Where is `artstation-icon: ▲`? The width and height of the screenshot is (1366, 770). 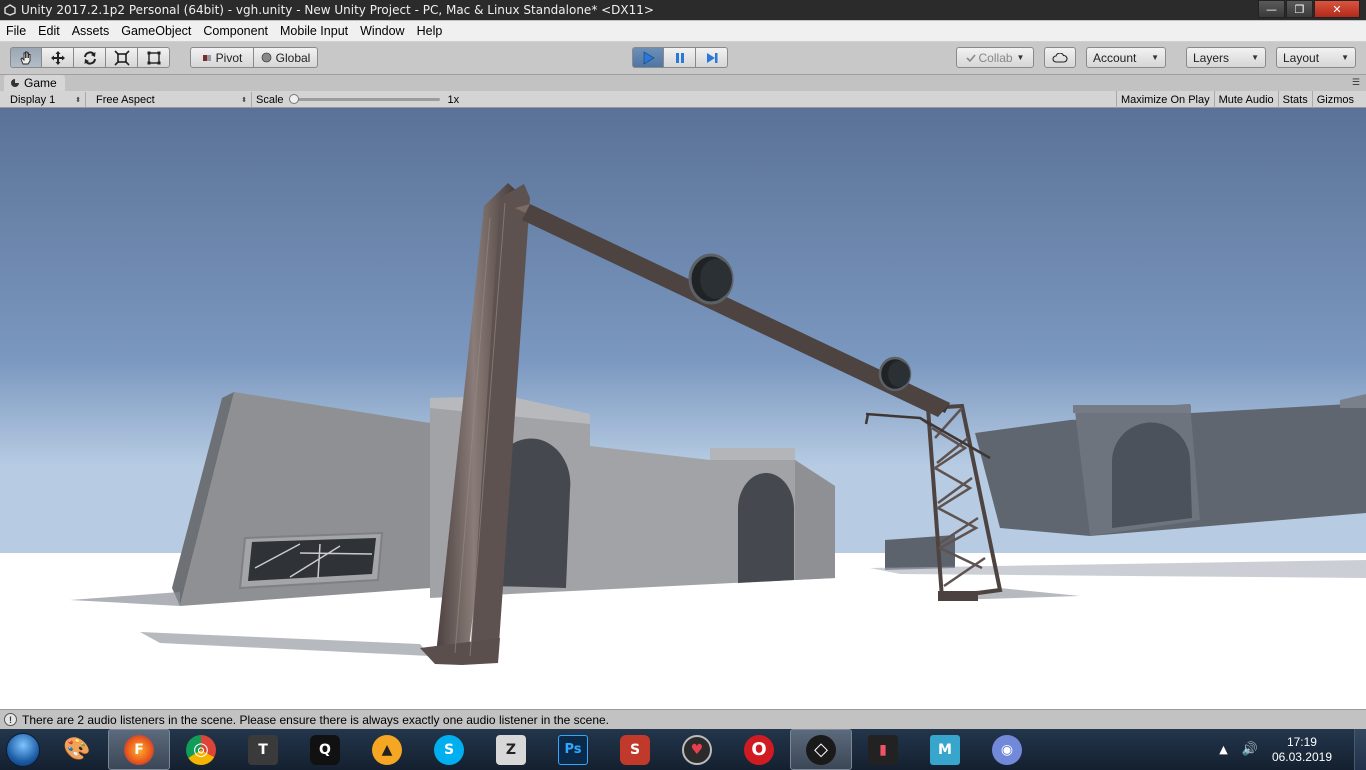 artstation-icon: ▲ is located at coordinates (387, 749).